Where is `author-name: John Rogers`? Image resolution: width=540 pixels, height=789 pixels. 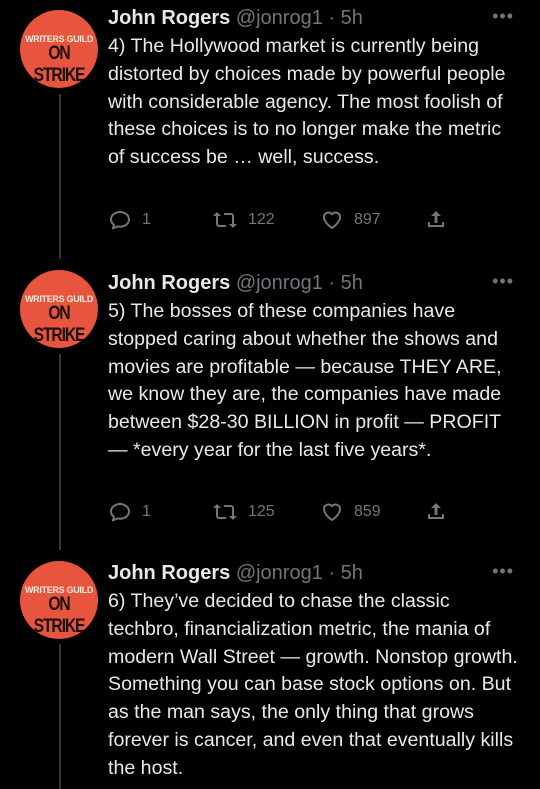
author-name: John Rogers is located at coordinates (169, 573).